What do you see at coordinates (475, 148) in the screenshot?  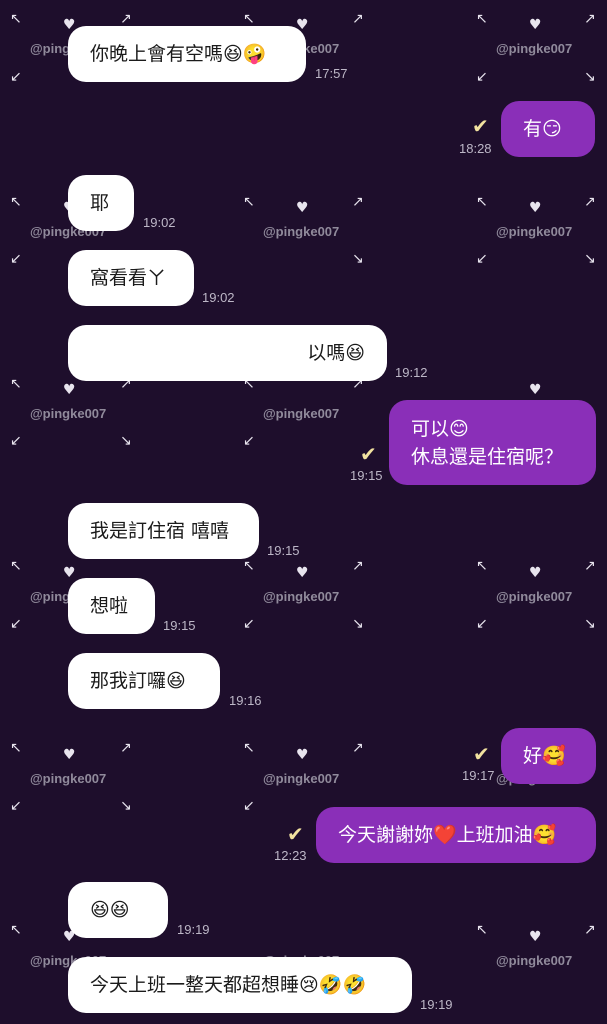 I see `message-time: 18:28` at bounding box center [475, 148].